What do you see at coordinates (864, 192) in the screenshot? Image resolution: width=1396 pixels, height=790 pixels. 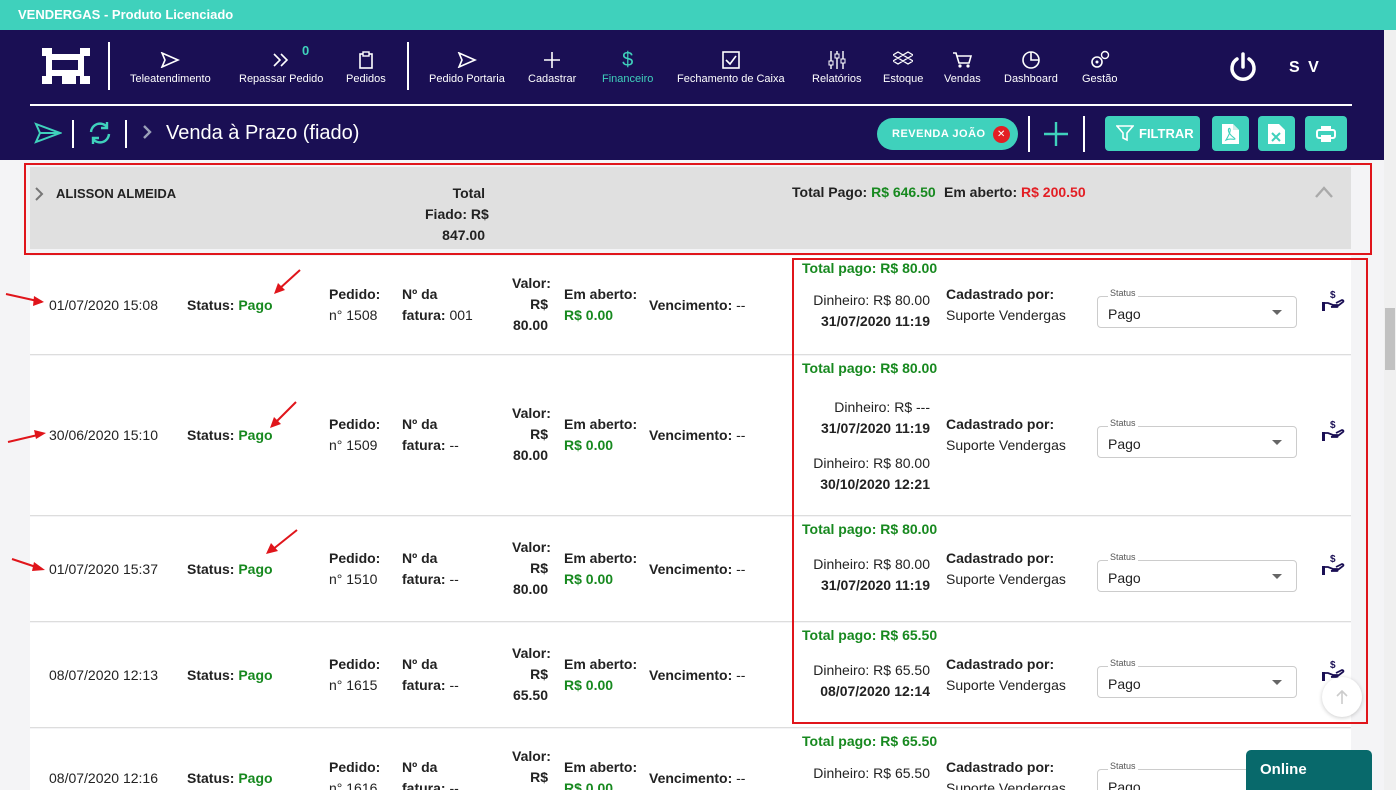 I see `total-pago: Total Pago: R$ 646.50` at bounding box center [864, 192].